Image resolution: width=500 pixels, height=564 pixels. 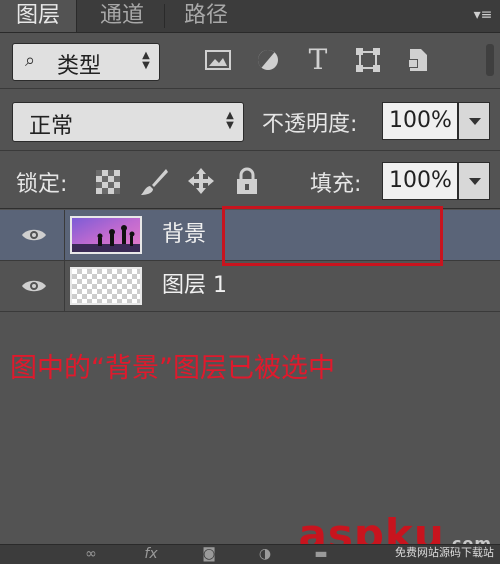 I want to click on watermark-caption: 免费网站源码下载站, so click(x=444, y=552).